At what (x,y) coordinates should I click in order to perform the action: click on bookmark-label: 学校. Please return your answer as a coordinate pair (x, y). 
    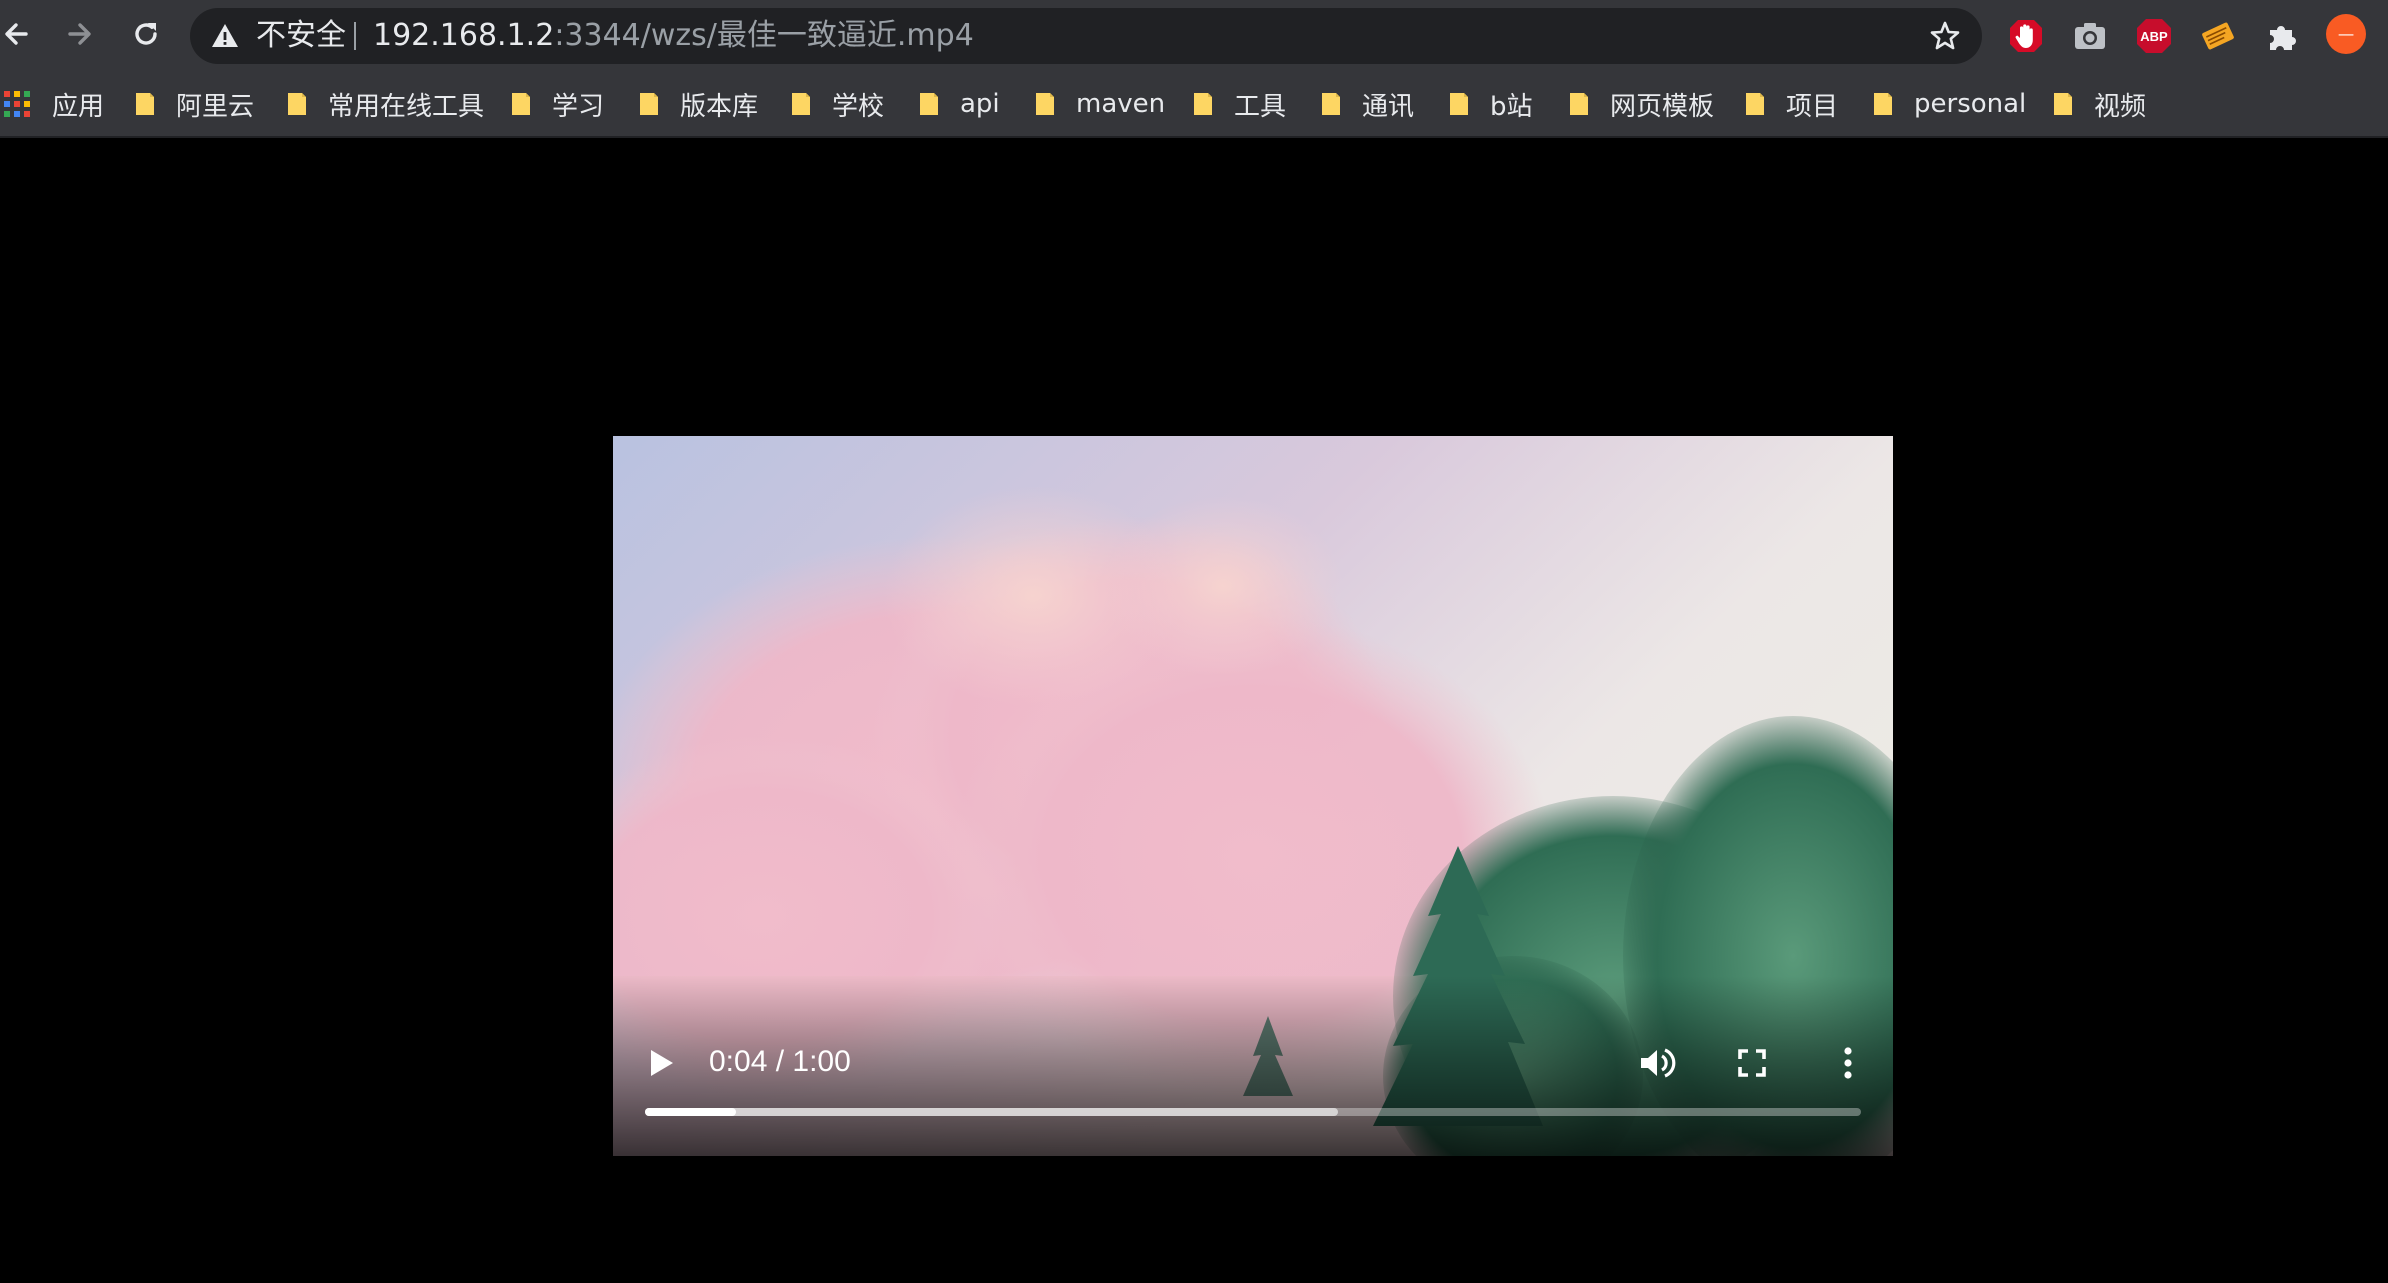
    Looking at the image, I should click on (858, 106).